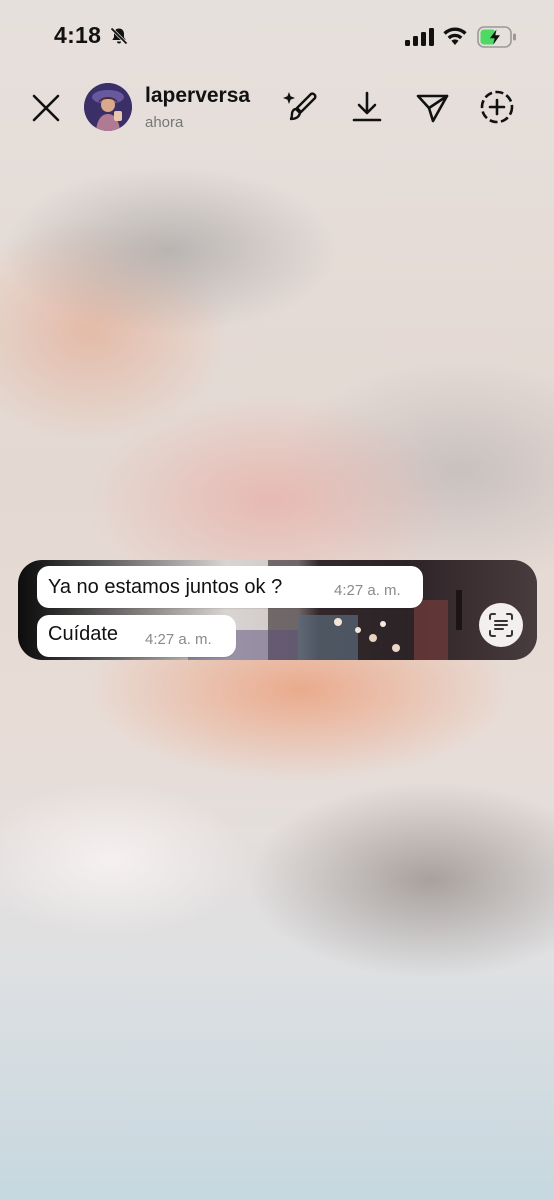  What do you see at coordinates (197, 96) in the screenshot?
I see `username: laperversa` at bounding box center [197, 96].